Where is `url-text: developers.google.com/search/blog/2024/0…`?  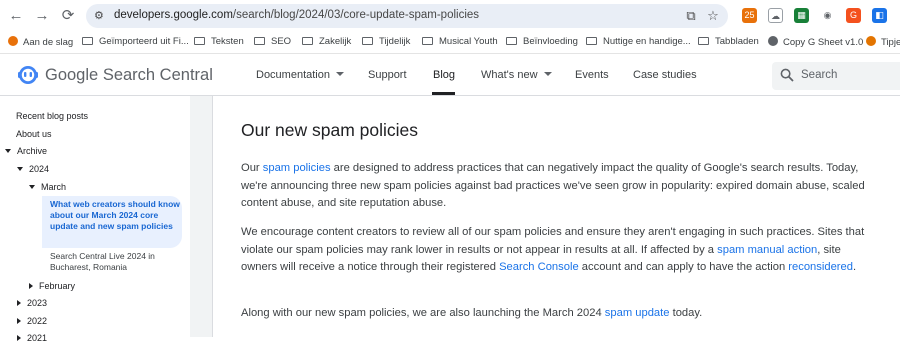 url-text: developers.google.com/search/blog/2024/0… is located at coordinates (296, 15).